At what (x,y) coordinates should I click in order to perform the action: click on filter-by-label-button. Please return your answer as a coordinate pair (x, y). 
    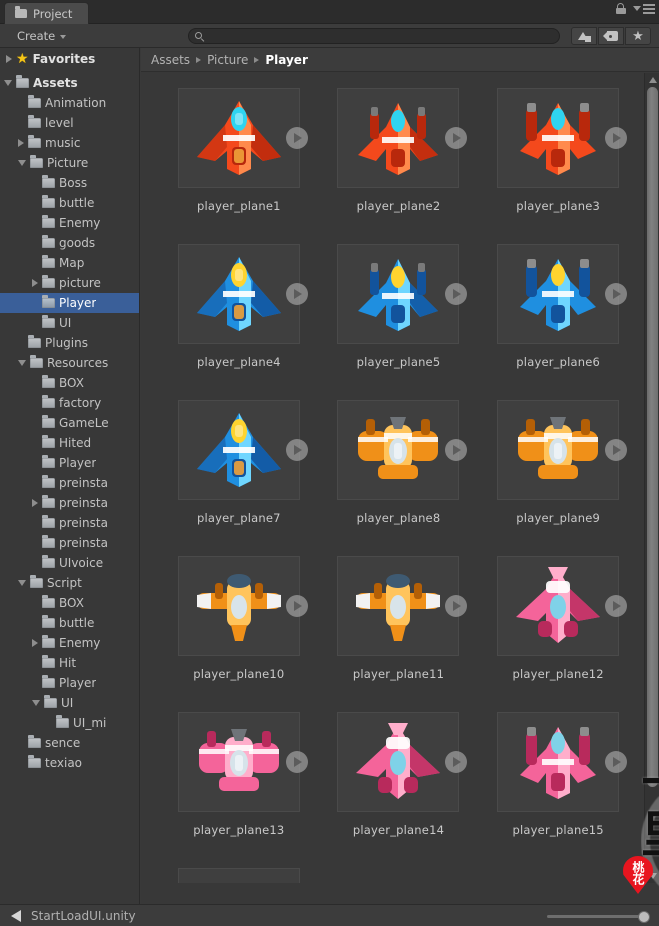
    Looking at the image, I should click on (611, 36).